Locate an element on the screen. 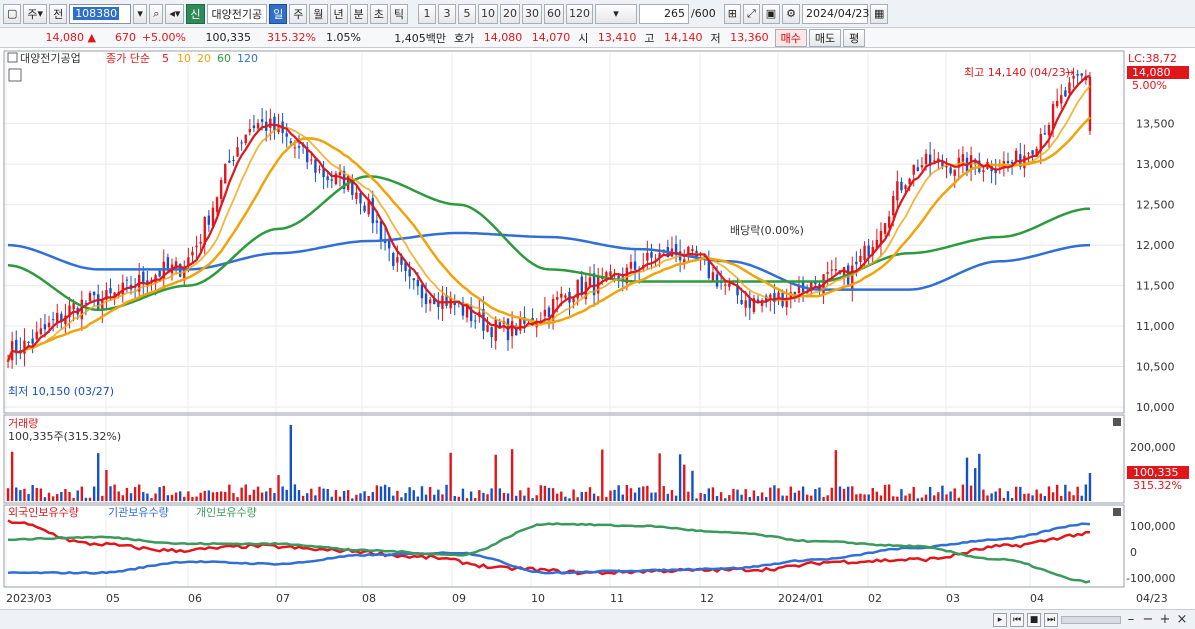 The height and width of the screenshot is (629, 1195). period-week: 주 is located at coordinates (298, 13).